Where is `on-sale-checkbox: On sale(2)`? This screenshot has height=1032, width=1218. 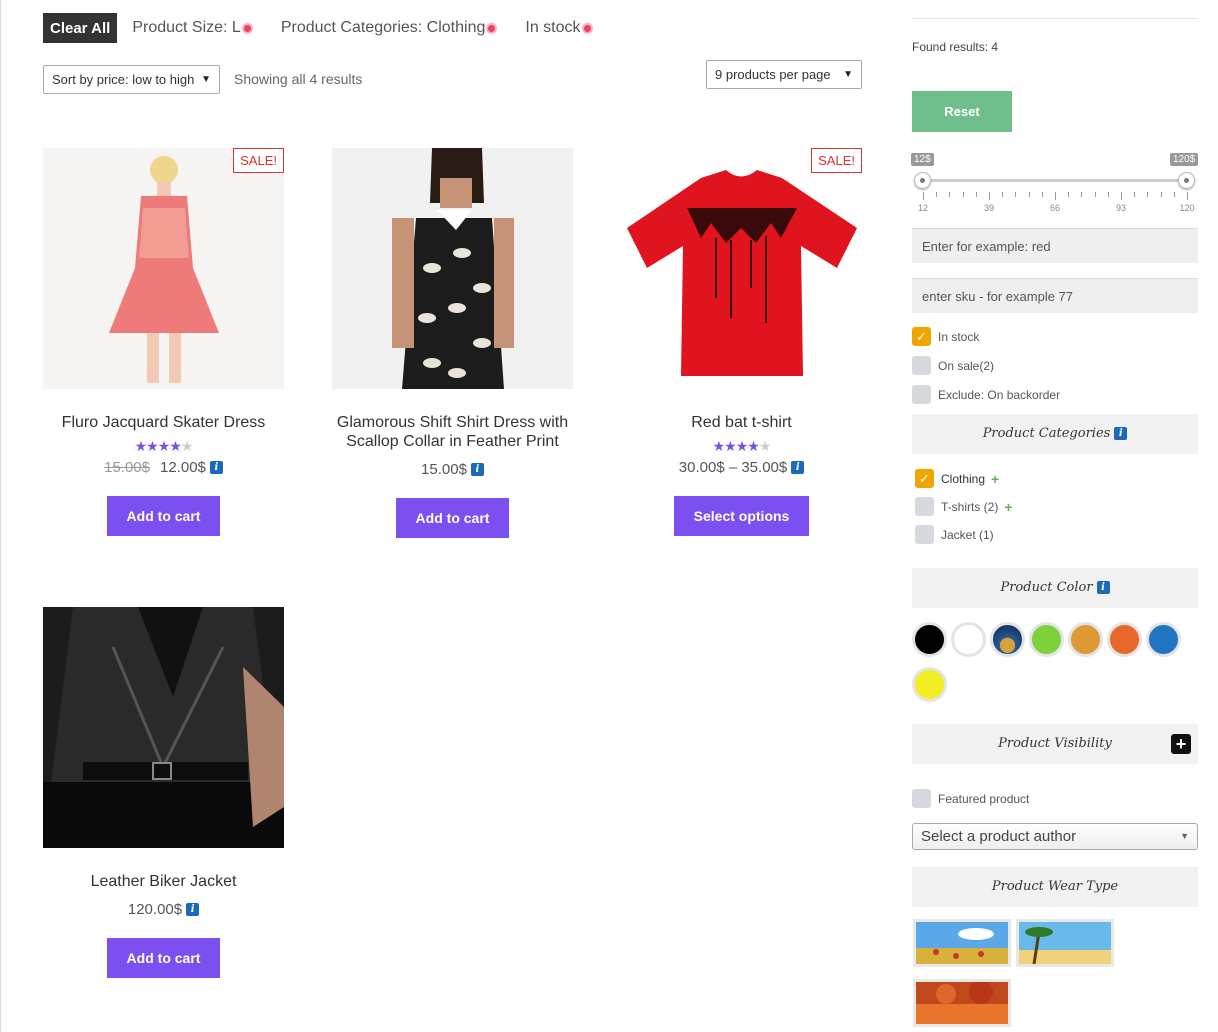
on-sale-checkbox: On sale(2) is located at coordinates (953, 365).